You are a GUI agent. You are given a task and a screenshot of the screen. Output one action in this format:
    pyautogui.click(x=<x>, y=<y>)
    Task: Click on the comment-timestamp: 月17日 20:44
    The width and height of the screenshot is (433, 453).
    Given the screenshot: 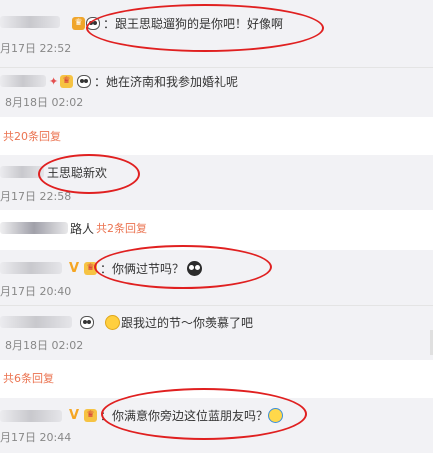 What is the action you would take?
    pyautogui.click(x=36, y=437)
    